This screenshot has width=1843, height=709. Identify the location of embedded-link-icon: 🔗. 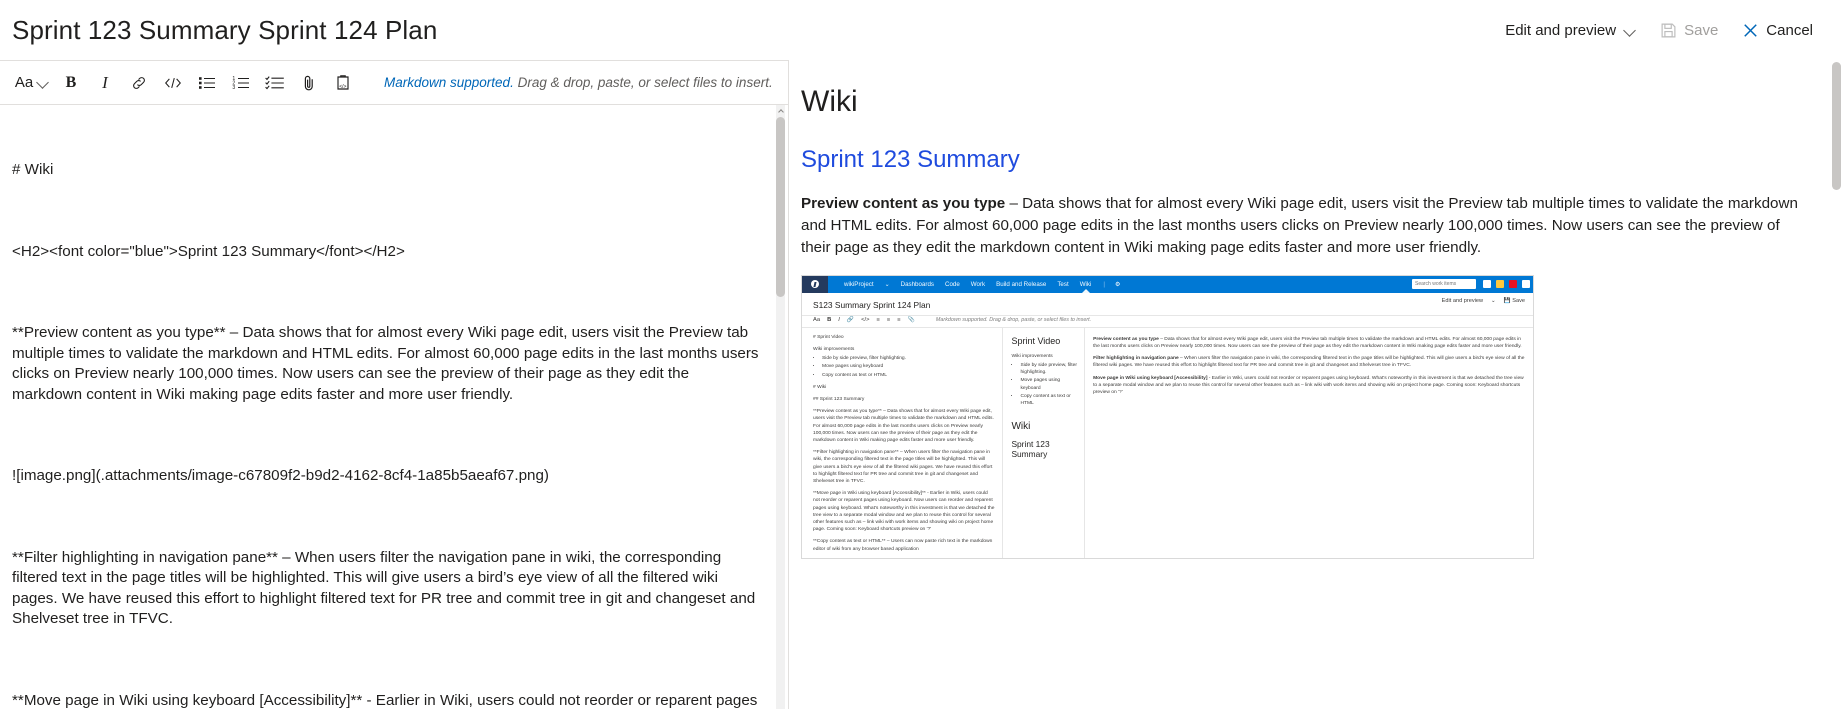
(850, 320).